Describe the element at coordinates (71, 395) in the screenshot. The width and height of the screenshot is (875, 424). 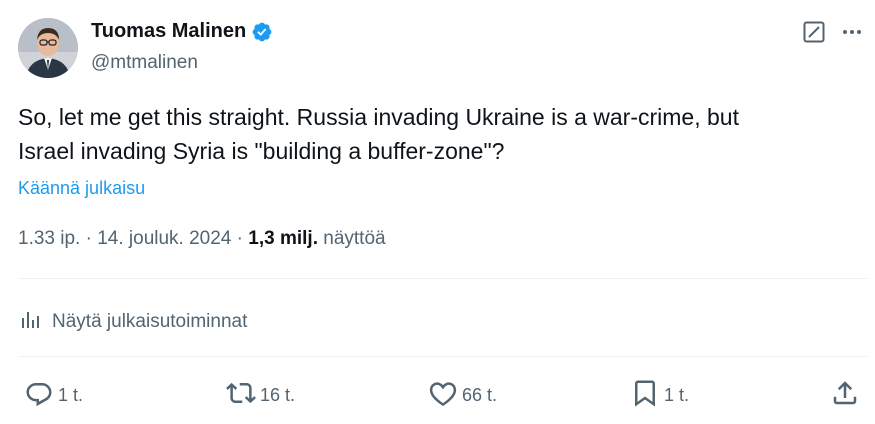
I see `reply-count: 1 t.` at that location.